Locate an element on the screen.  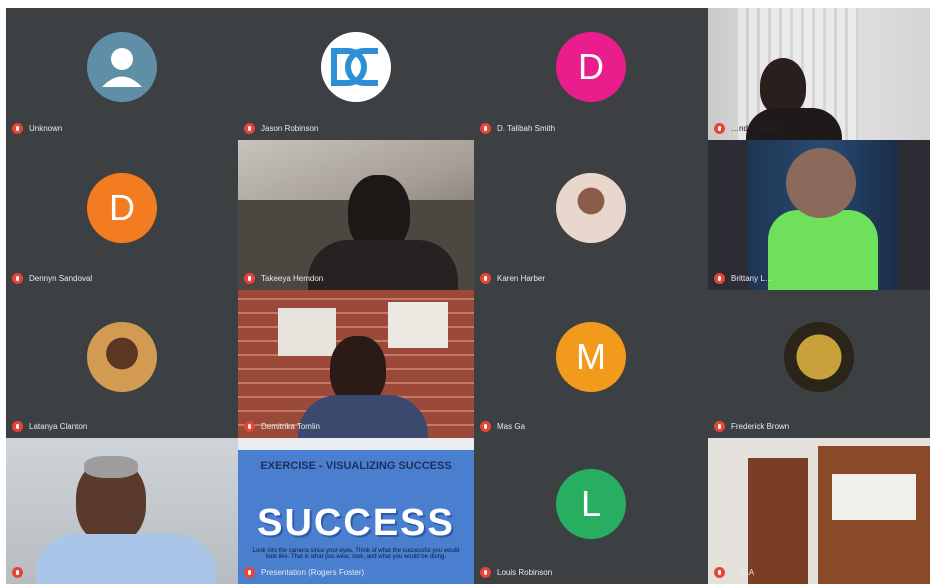
participant-tile: D Dennyn Sandoval is located at coordinates (122, 215).